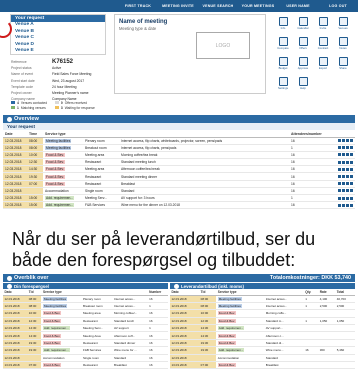 The width and height of the screenshot is (358, 390). Describe the element at coordinates (262, 358) in the screenshot. I see `table-row: 12.03.2018 Accommodation Standard` at that location.